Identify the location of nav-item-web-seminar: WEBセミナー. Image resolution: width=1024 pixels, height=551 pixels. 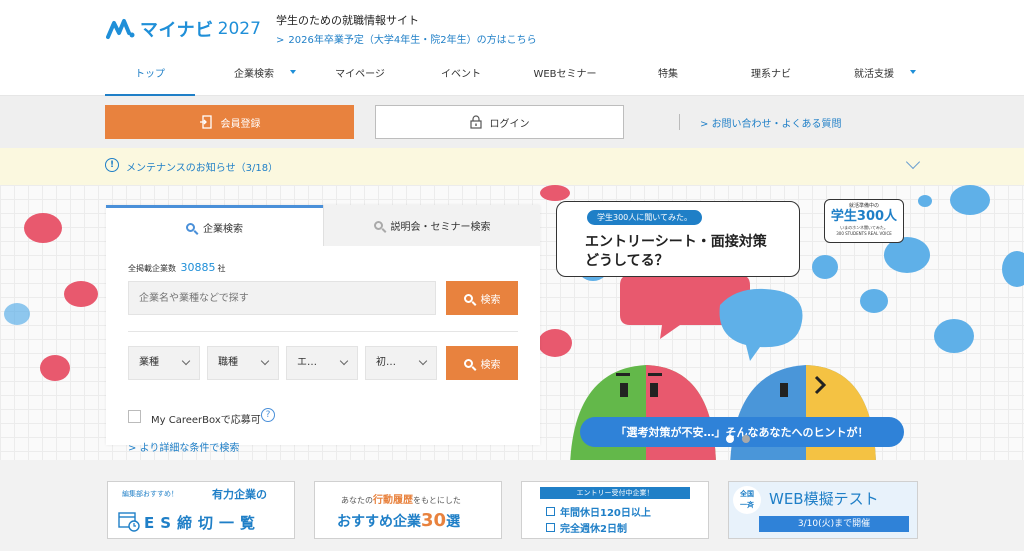
(565, 77).